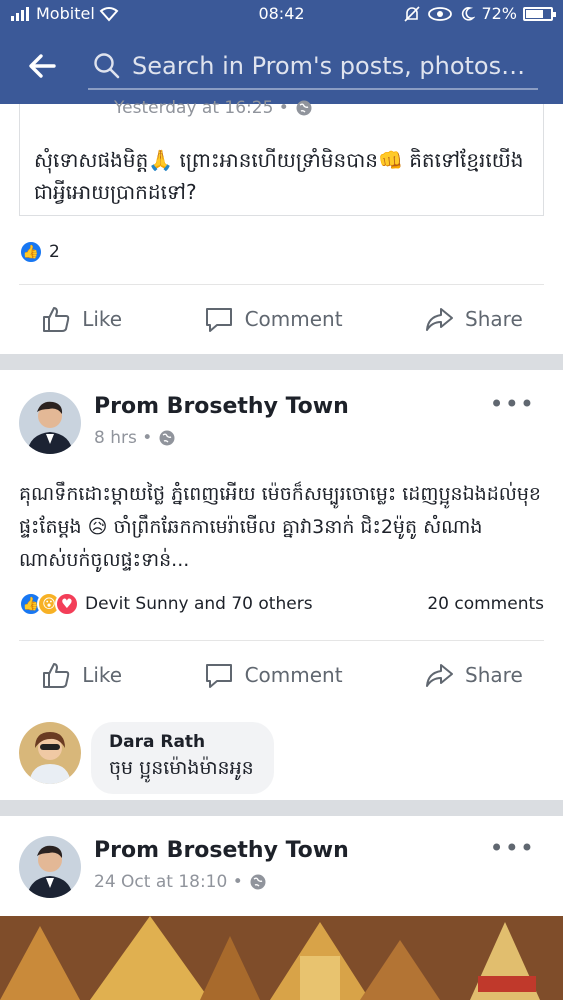 This screenshot has height=1000, width=563. I want to click on reactions-summary: 👍 😮 ♥ Devit Sunny and 70 others, so click(166, 604).